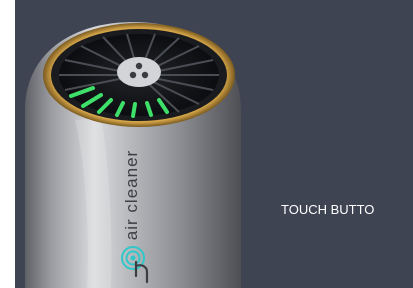 The width and height of the screenshot is (413, 288). I want to click on fan-grille, so click(139, 75).